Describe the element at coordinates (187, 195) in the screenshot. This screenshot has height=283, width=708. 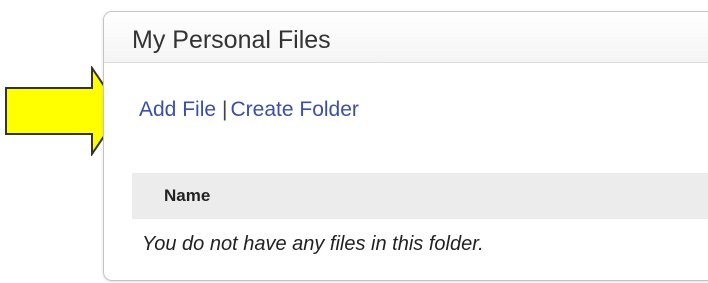
I see `column-header-name: Name` at that location.